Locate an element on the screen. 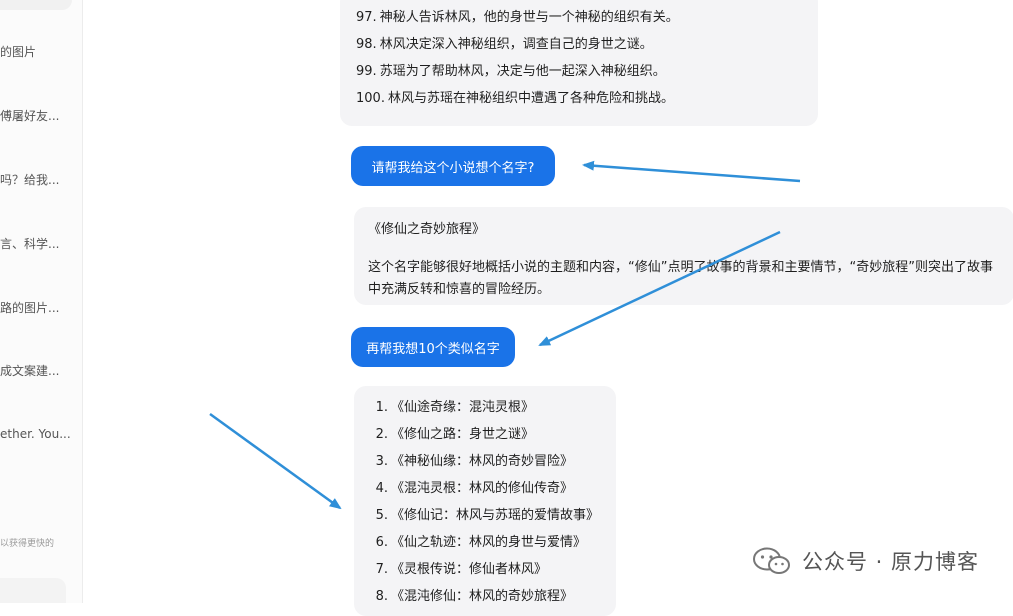  item-text: 《神秘仙缘：林风的奇妙冒险》 is located at coordinates (482, 461).